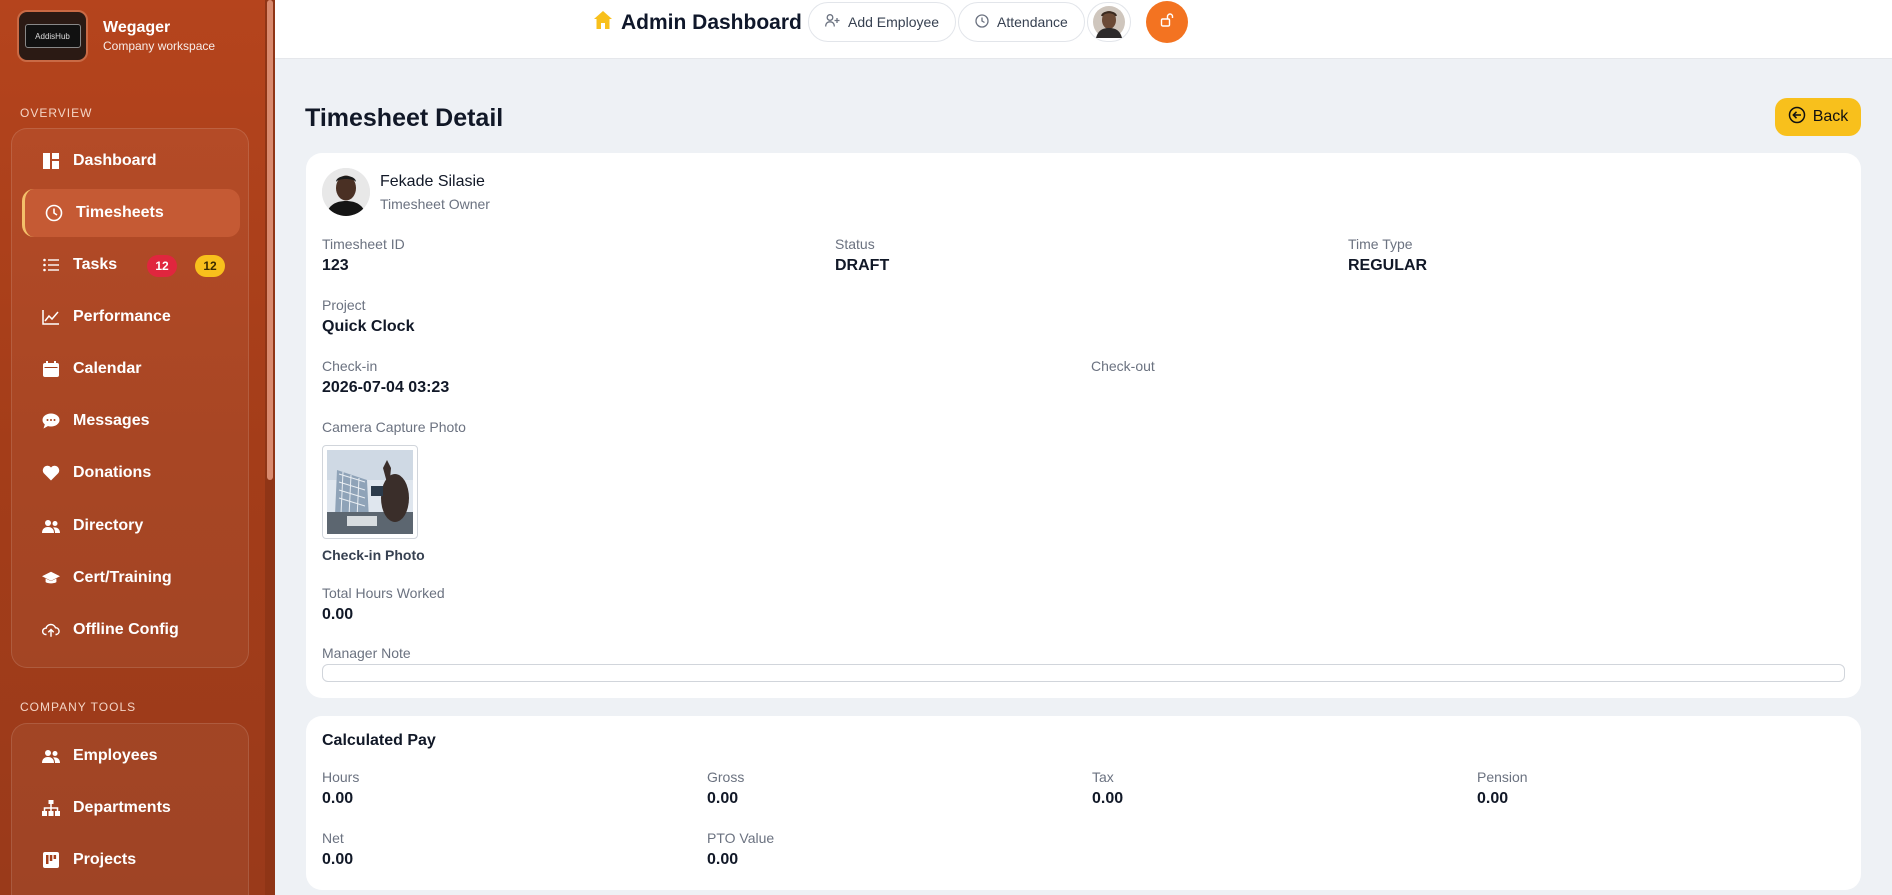 The width and height of the screenshot is (1892, 895). What do you see at coordinates (51, 317) in the screenshot?
I see `chart-line-icon` at bounding box center [51, 317].